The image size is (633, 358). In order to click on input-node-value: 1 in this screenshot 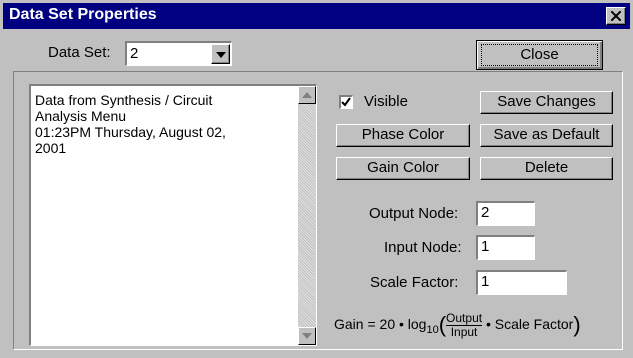, I will do `click(485, 246)`.